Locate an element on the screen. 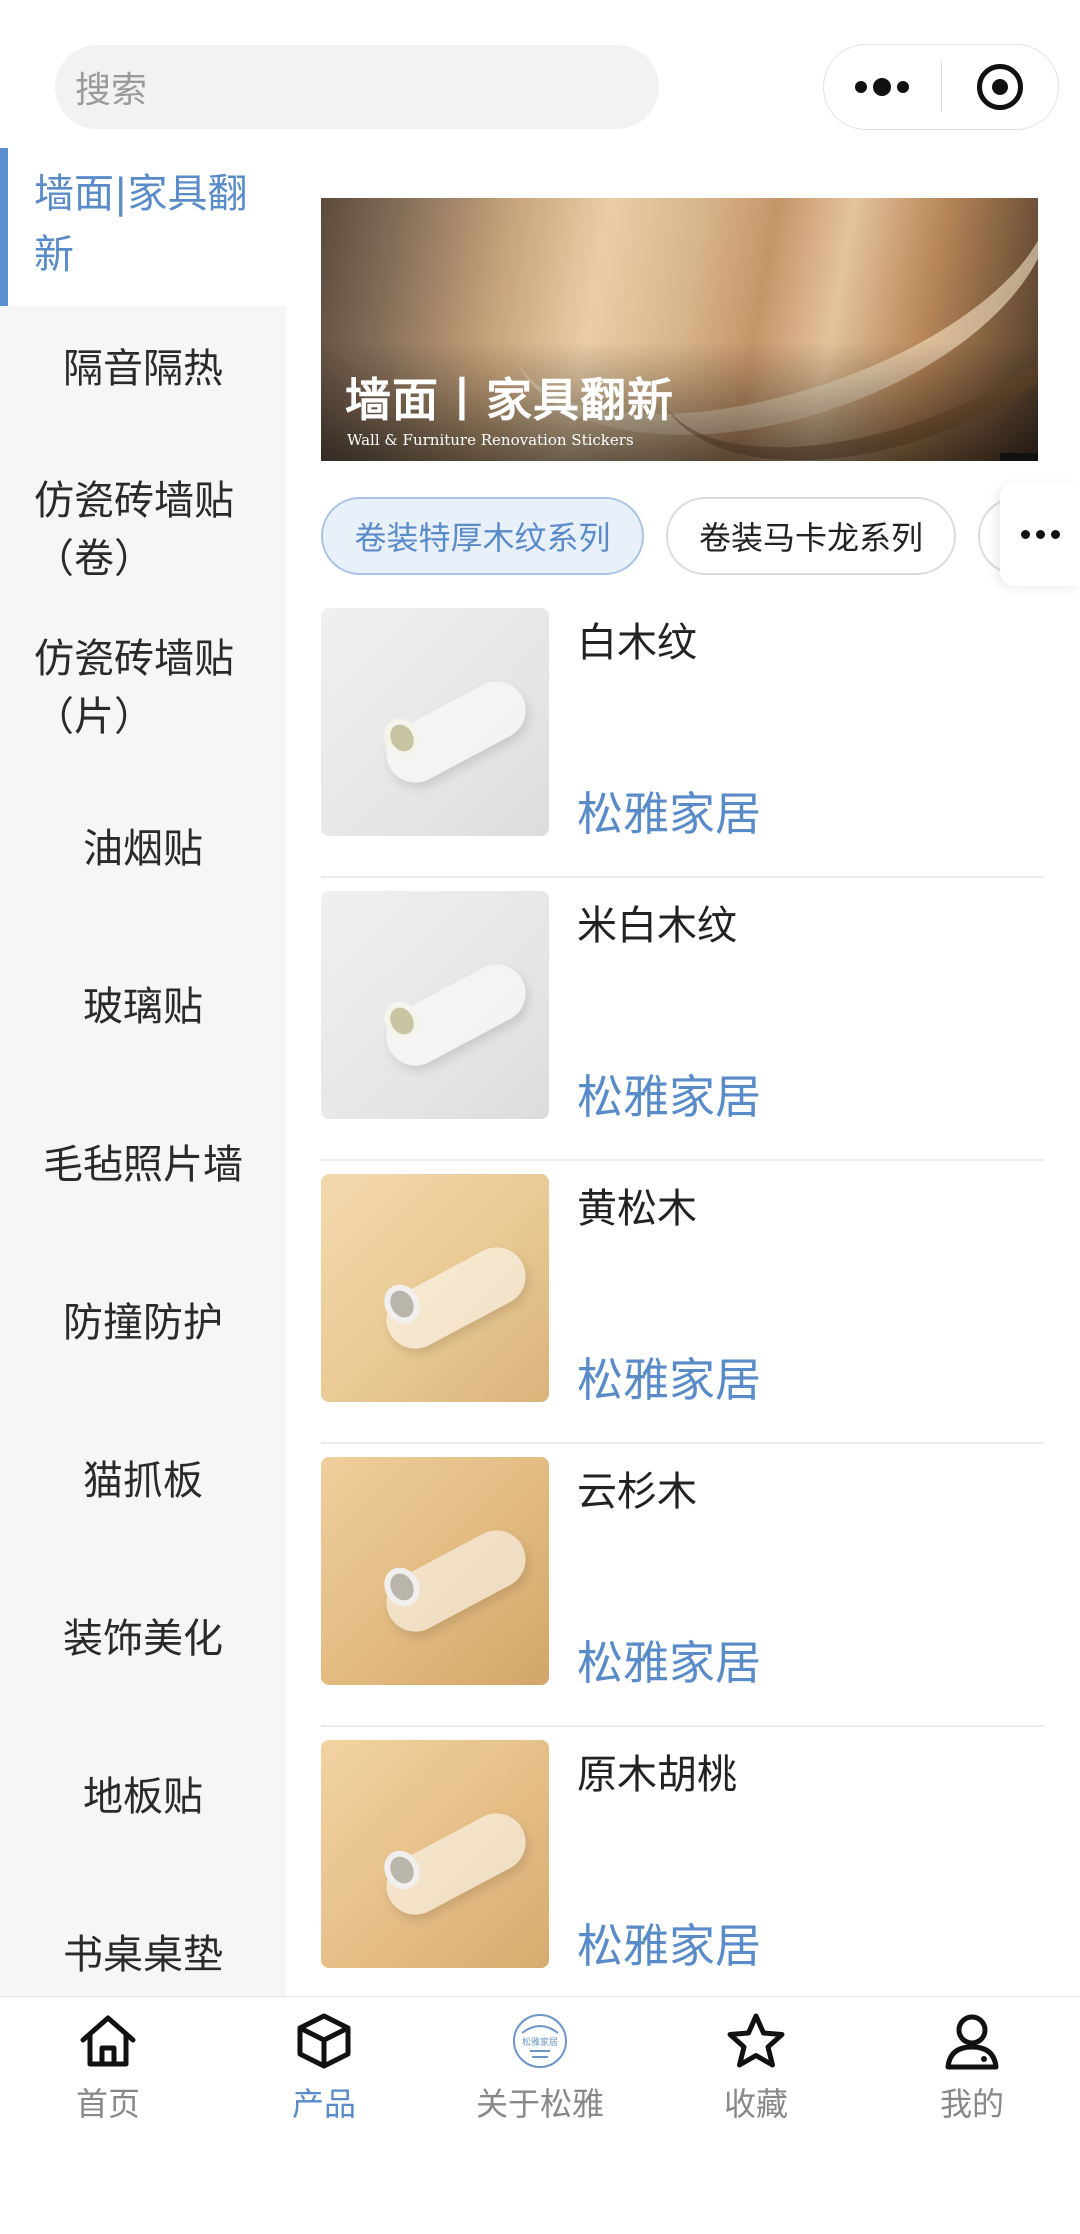 The height and width of the screenshot is (2234, 1080). sidebar-item-active: 墙面|家具翻新 is located at coordinates (143, 227).